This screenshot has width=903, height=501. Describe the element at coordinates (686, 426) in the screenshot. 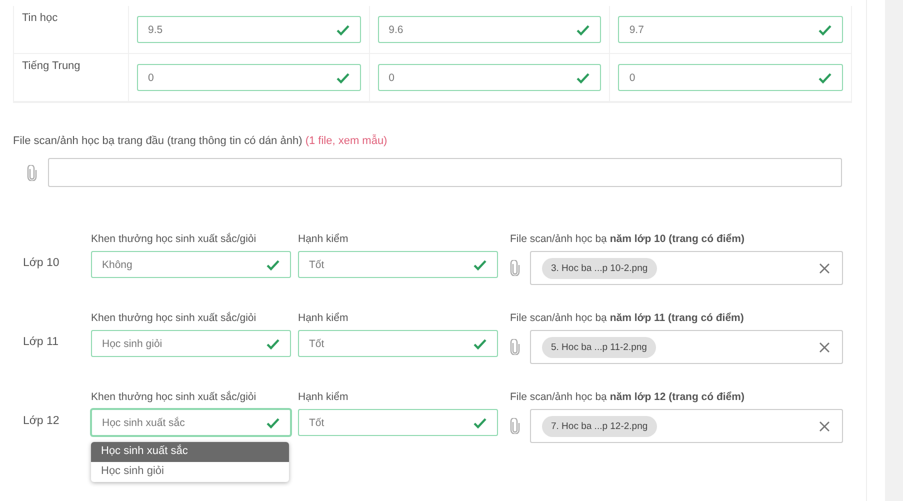

I see `file-input: 7. Hoc ba ...p 12-2.png` at that location.